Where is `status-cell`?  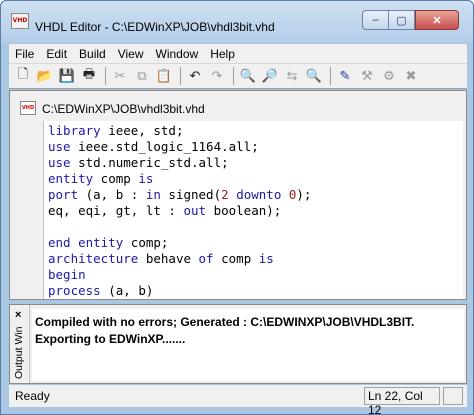
status-cell is located at coordinates (453, 396).